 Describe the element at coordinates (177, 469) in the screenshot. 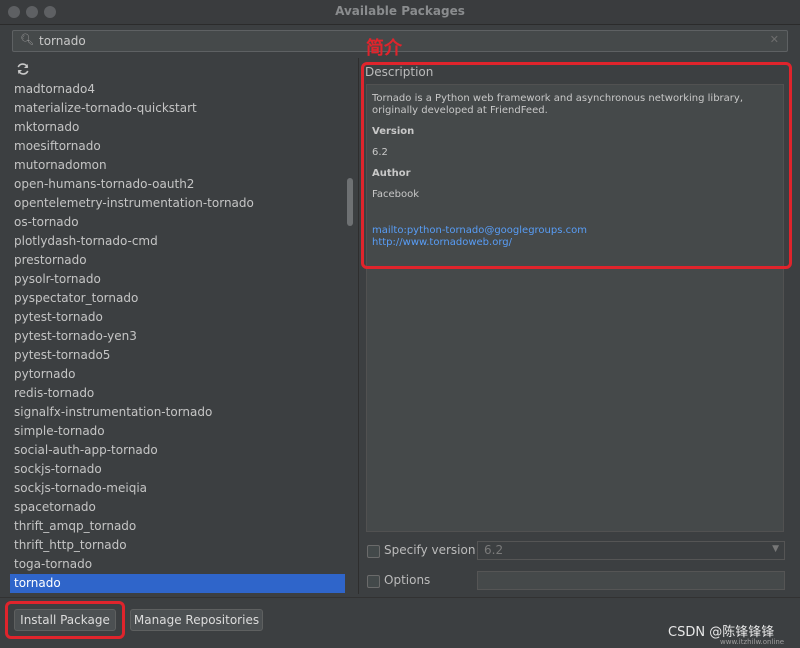

I see `package-list-item: sockjs-tornado` at that location.